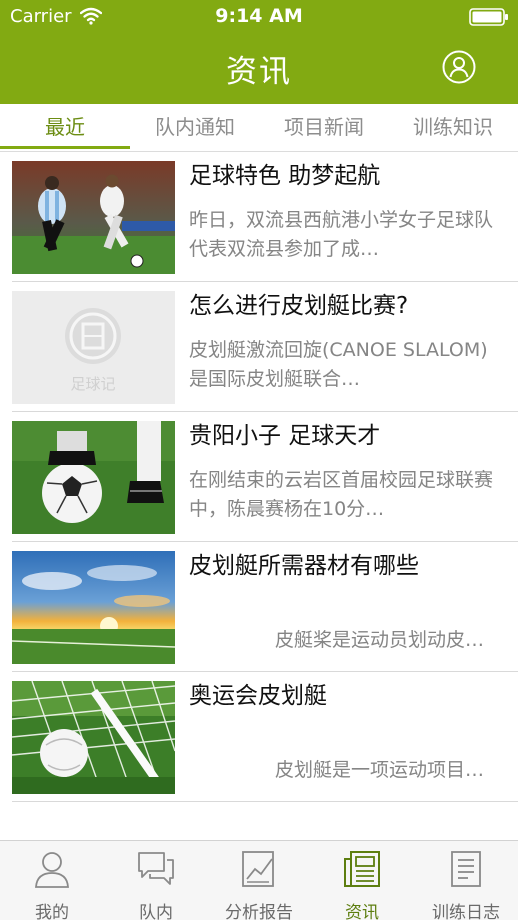  I want to click on status-time: 9:14 AM, so click(259, 16).